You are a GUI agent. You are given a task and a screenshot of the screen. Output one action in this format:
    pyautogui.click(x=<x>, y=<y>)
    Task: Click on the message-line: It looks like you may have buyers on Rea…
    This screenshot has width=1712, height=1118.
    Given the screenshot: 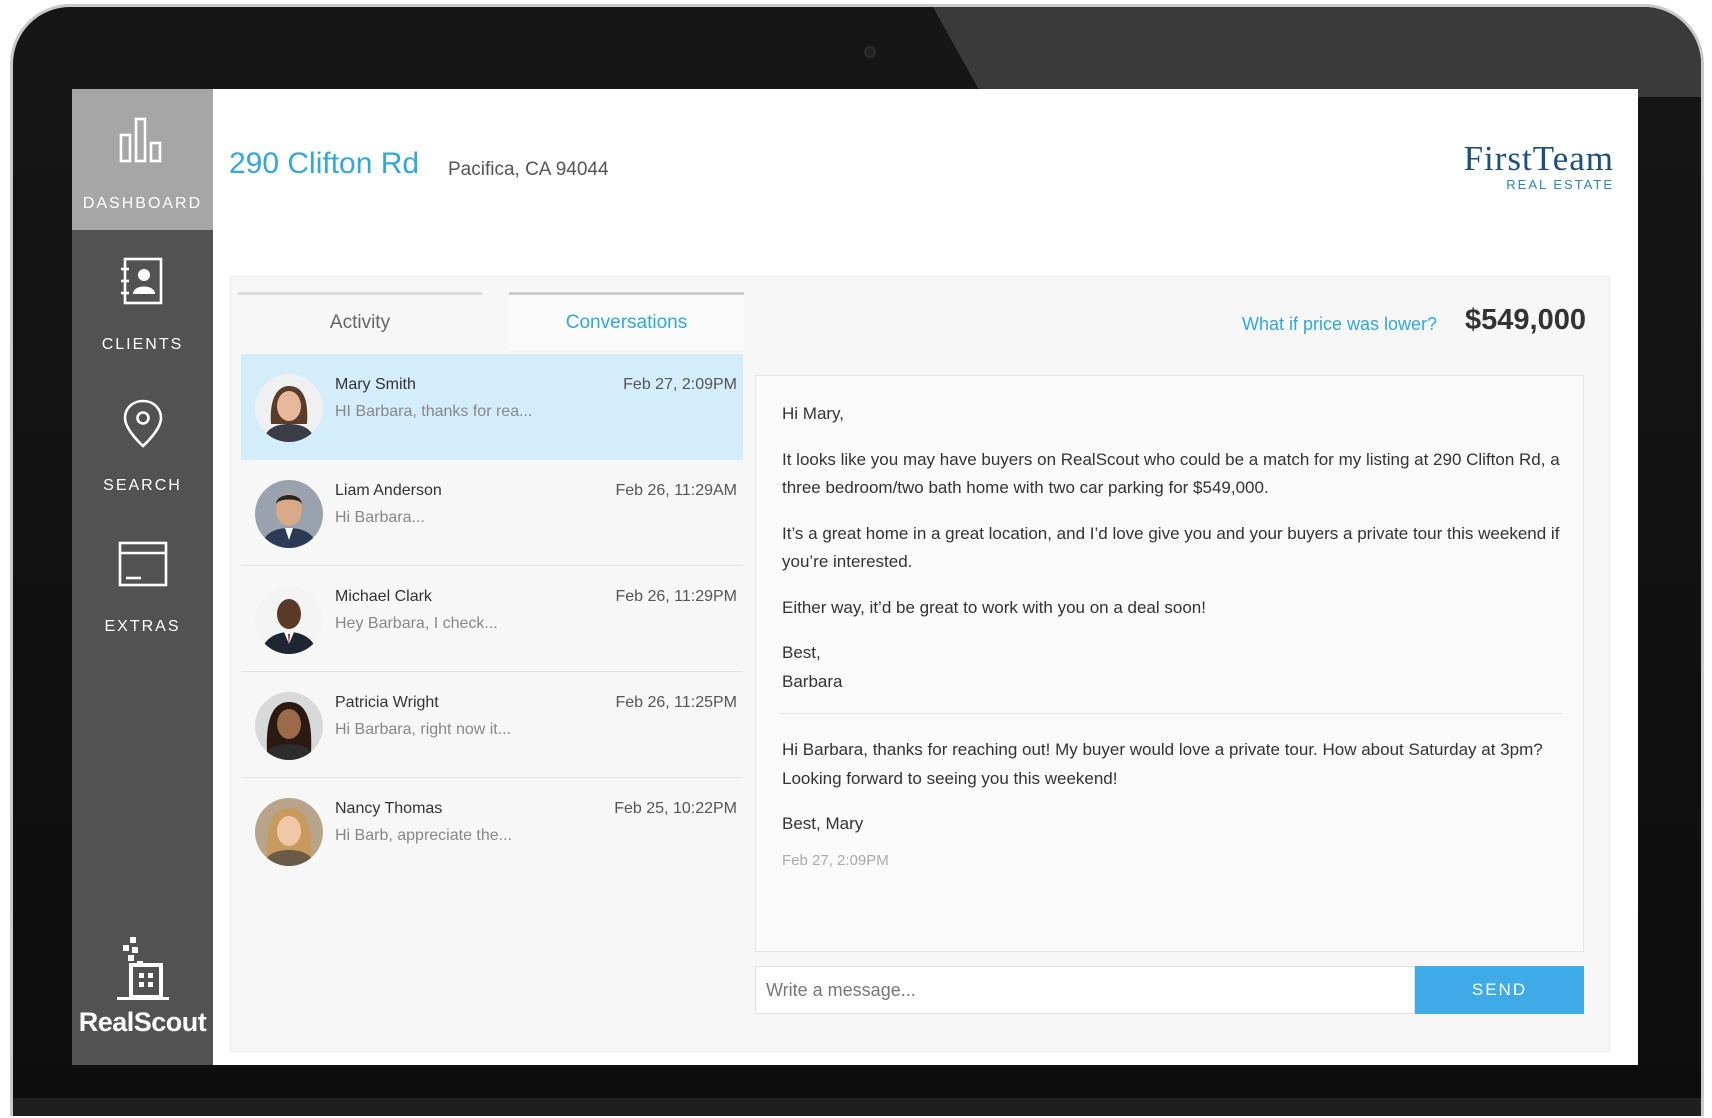 What is the action you would take?
    pyautogui.click(x=1171, y=473)
    